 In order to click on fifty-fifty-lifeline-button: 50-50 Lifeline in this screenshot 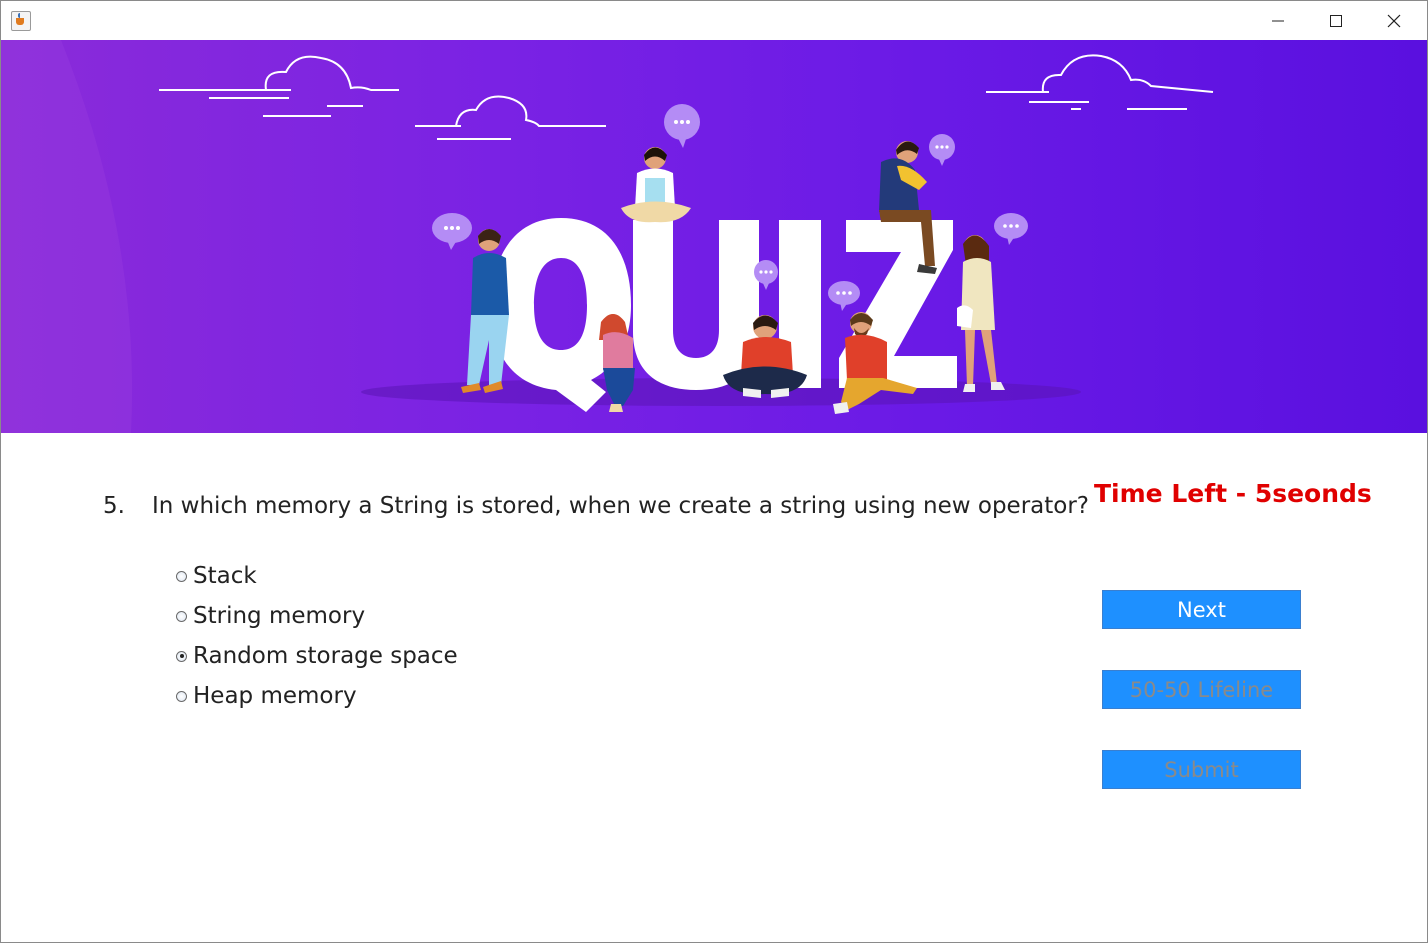, I will do `click(1201, 689)`.